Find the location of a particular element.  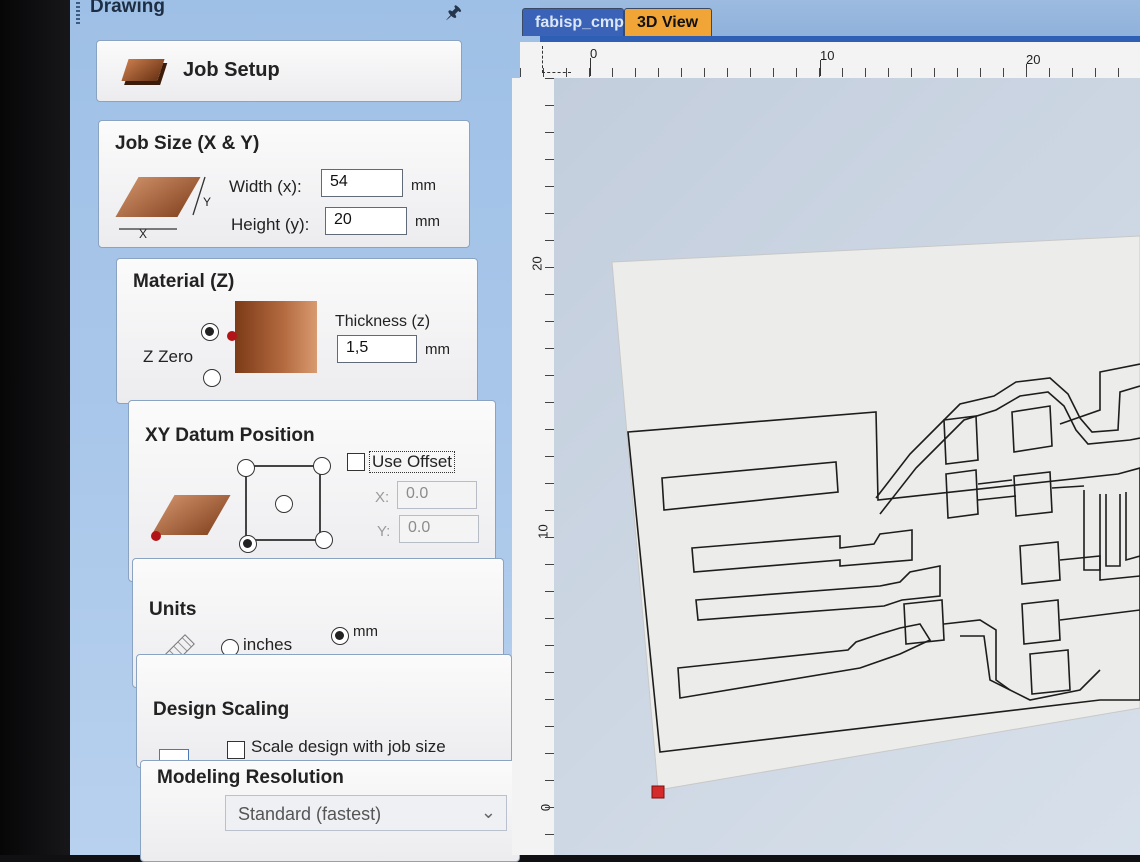

units-title: Units is located at coordinates (173, 609).